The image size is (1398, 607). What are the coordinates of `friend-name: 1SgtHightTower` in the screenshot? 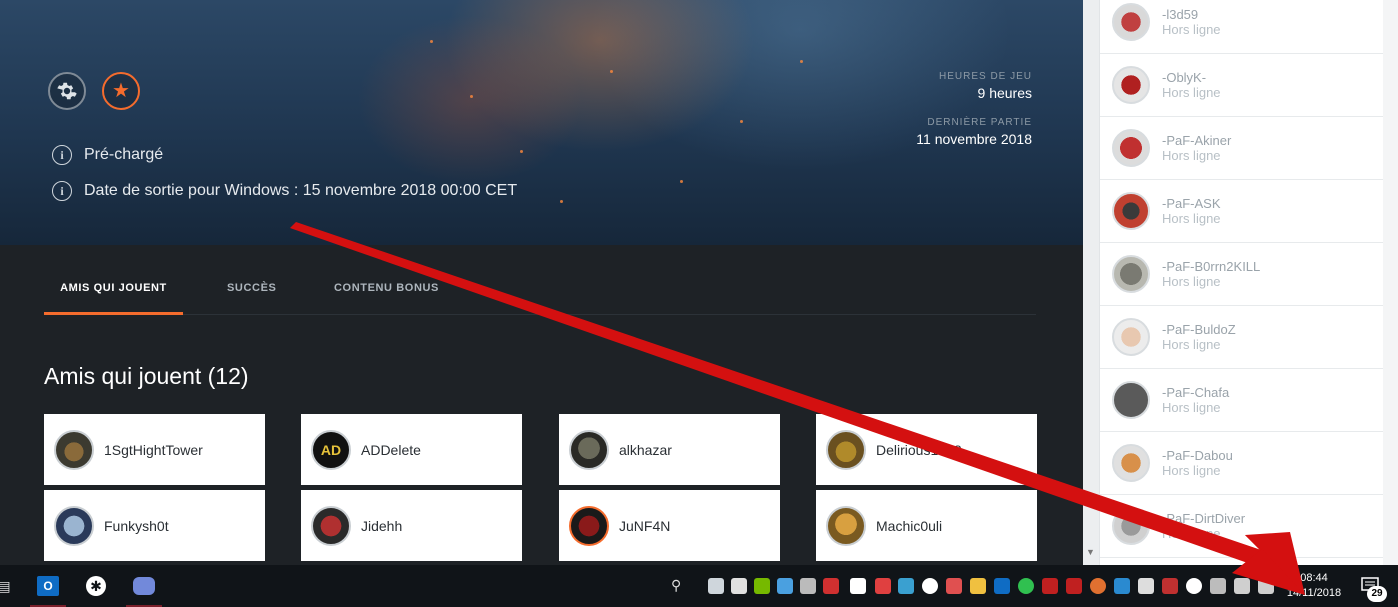 It's located at (153, 449).